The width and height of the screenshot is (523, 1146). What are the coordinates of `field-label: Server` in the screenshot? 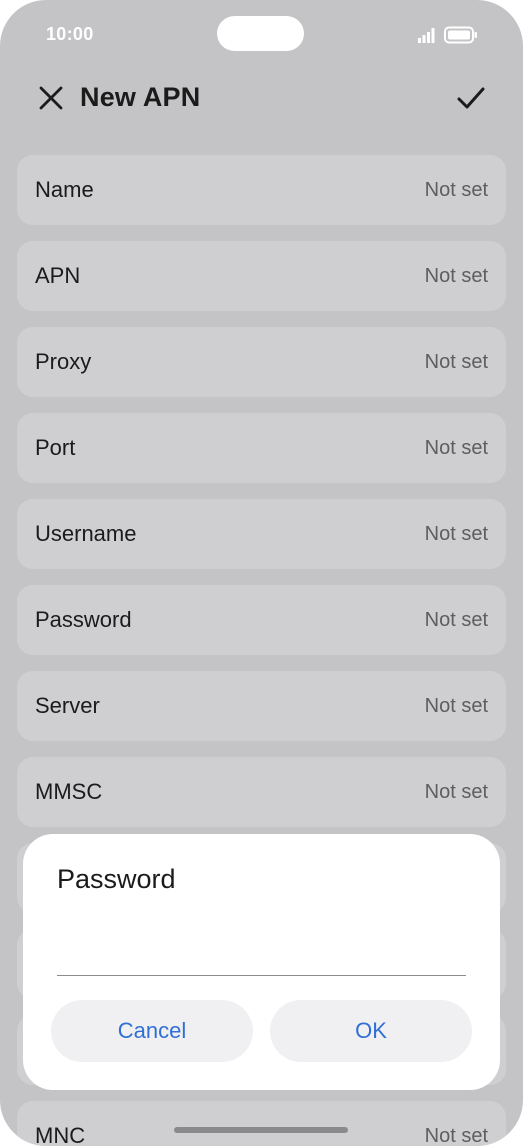 It's located at (67, 705).